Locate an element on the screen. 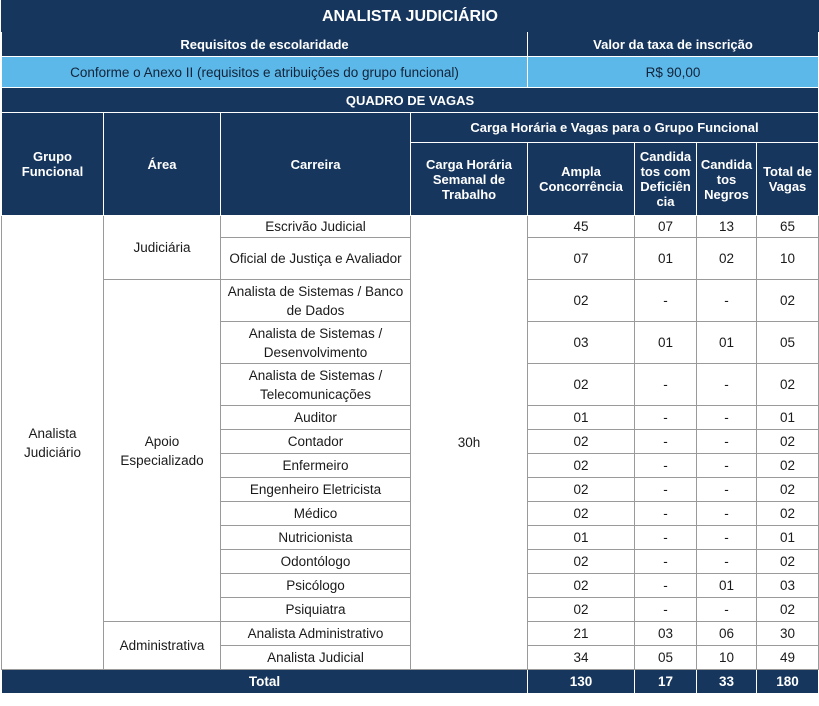 The width and height of the screenshot is (819, 706). taxa-header: Valor da taxa de inscrição is located at coordinates (673, 44).